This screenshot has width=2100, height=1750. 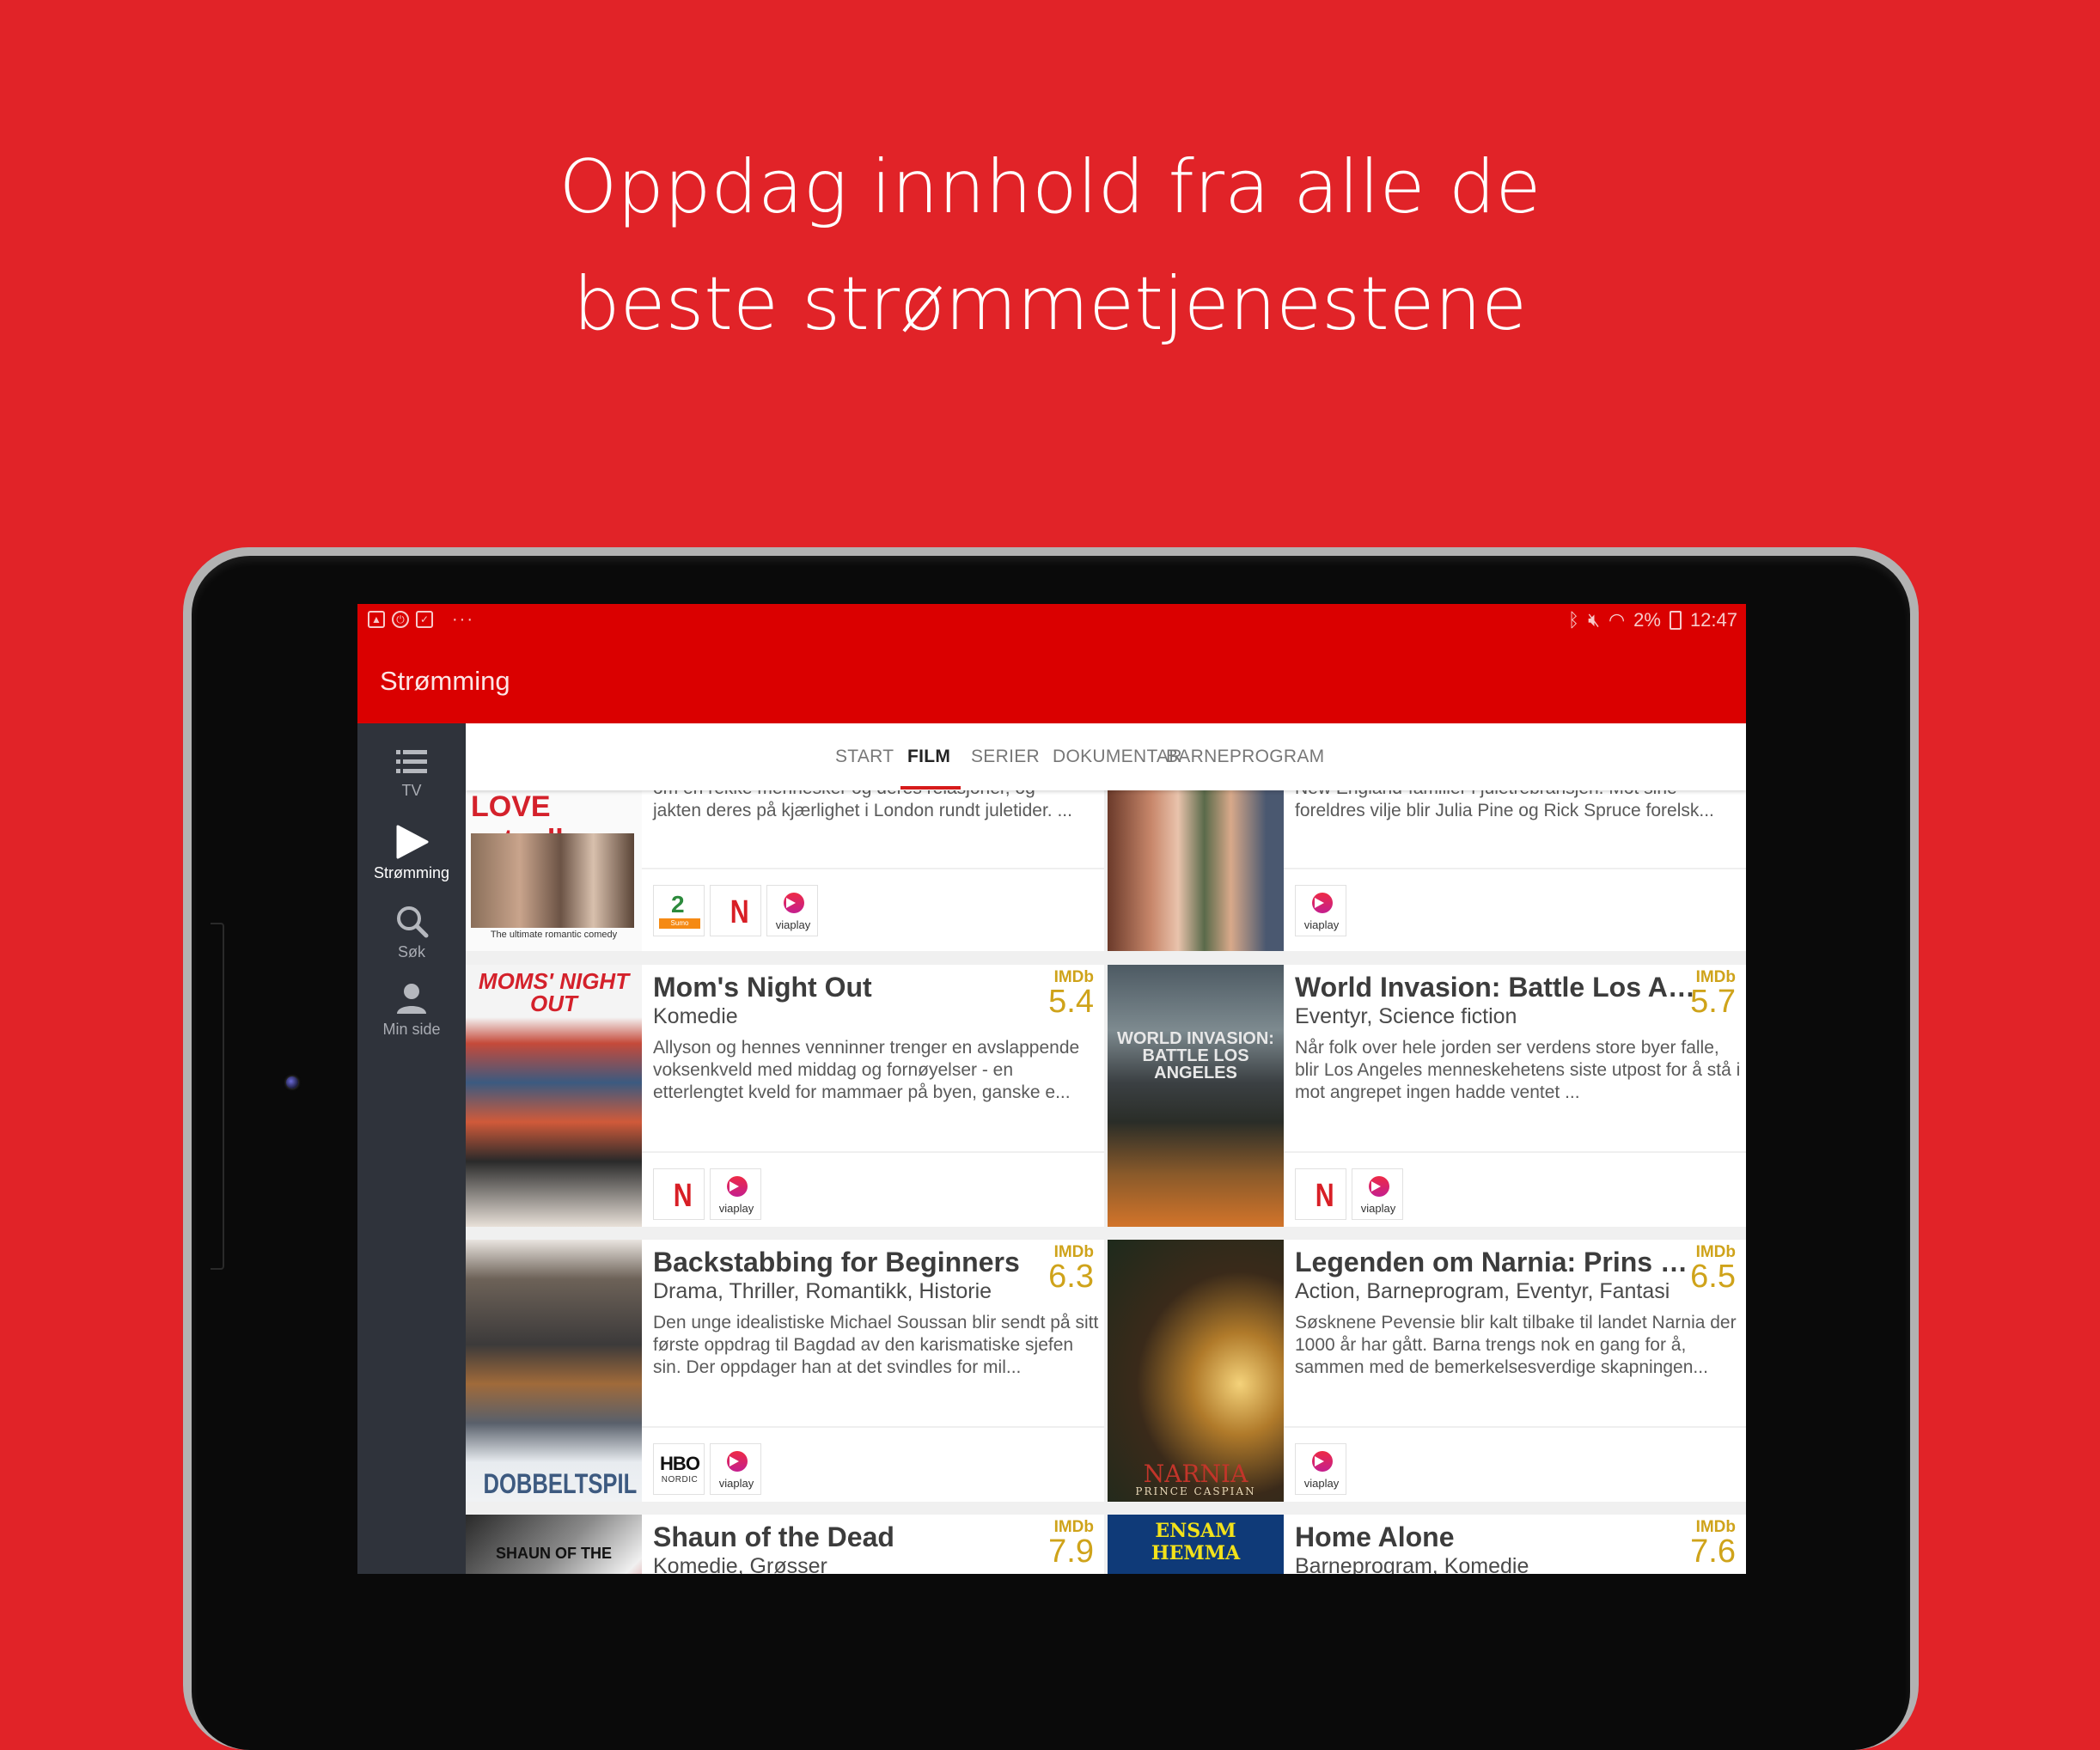 I want to click on nordic-label: NORDIC, so click(x=680, y=1480).